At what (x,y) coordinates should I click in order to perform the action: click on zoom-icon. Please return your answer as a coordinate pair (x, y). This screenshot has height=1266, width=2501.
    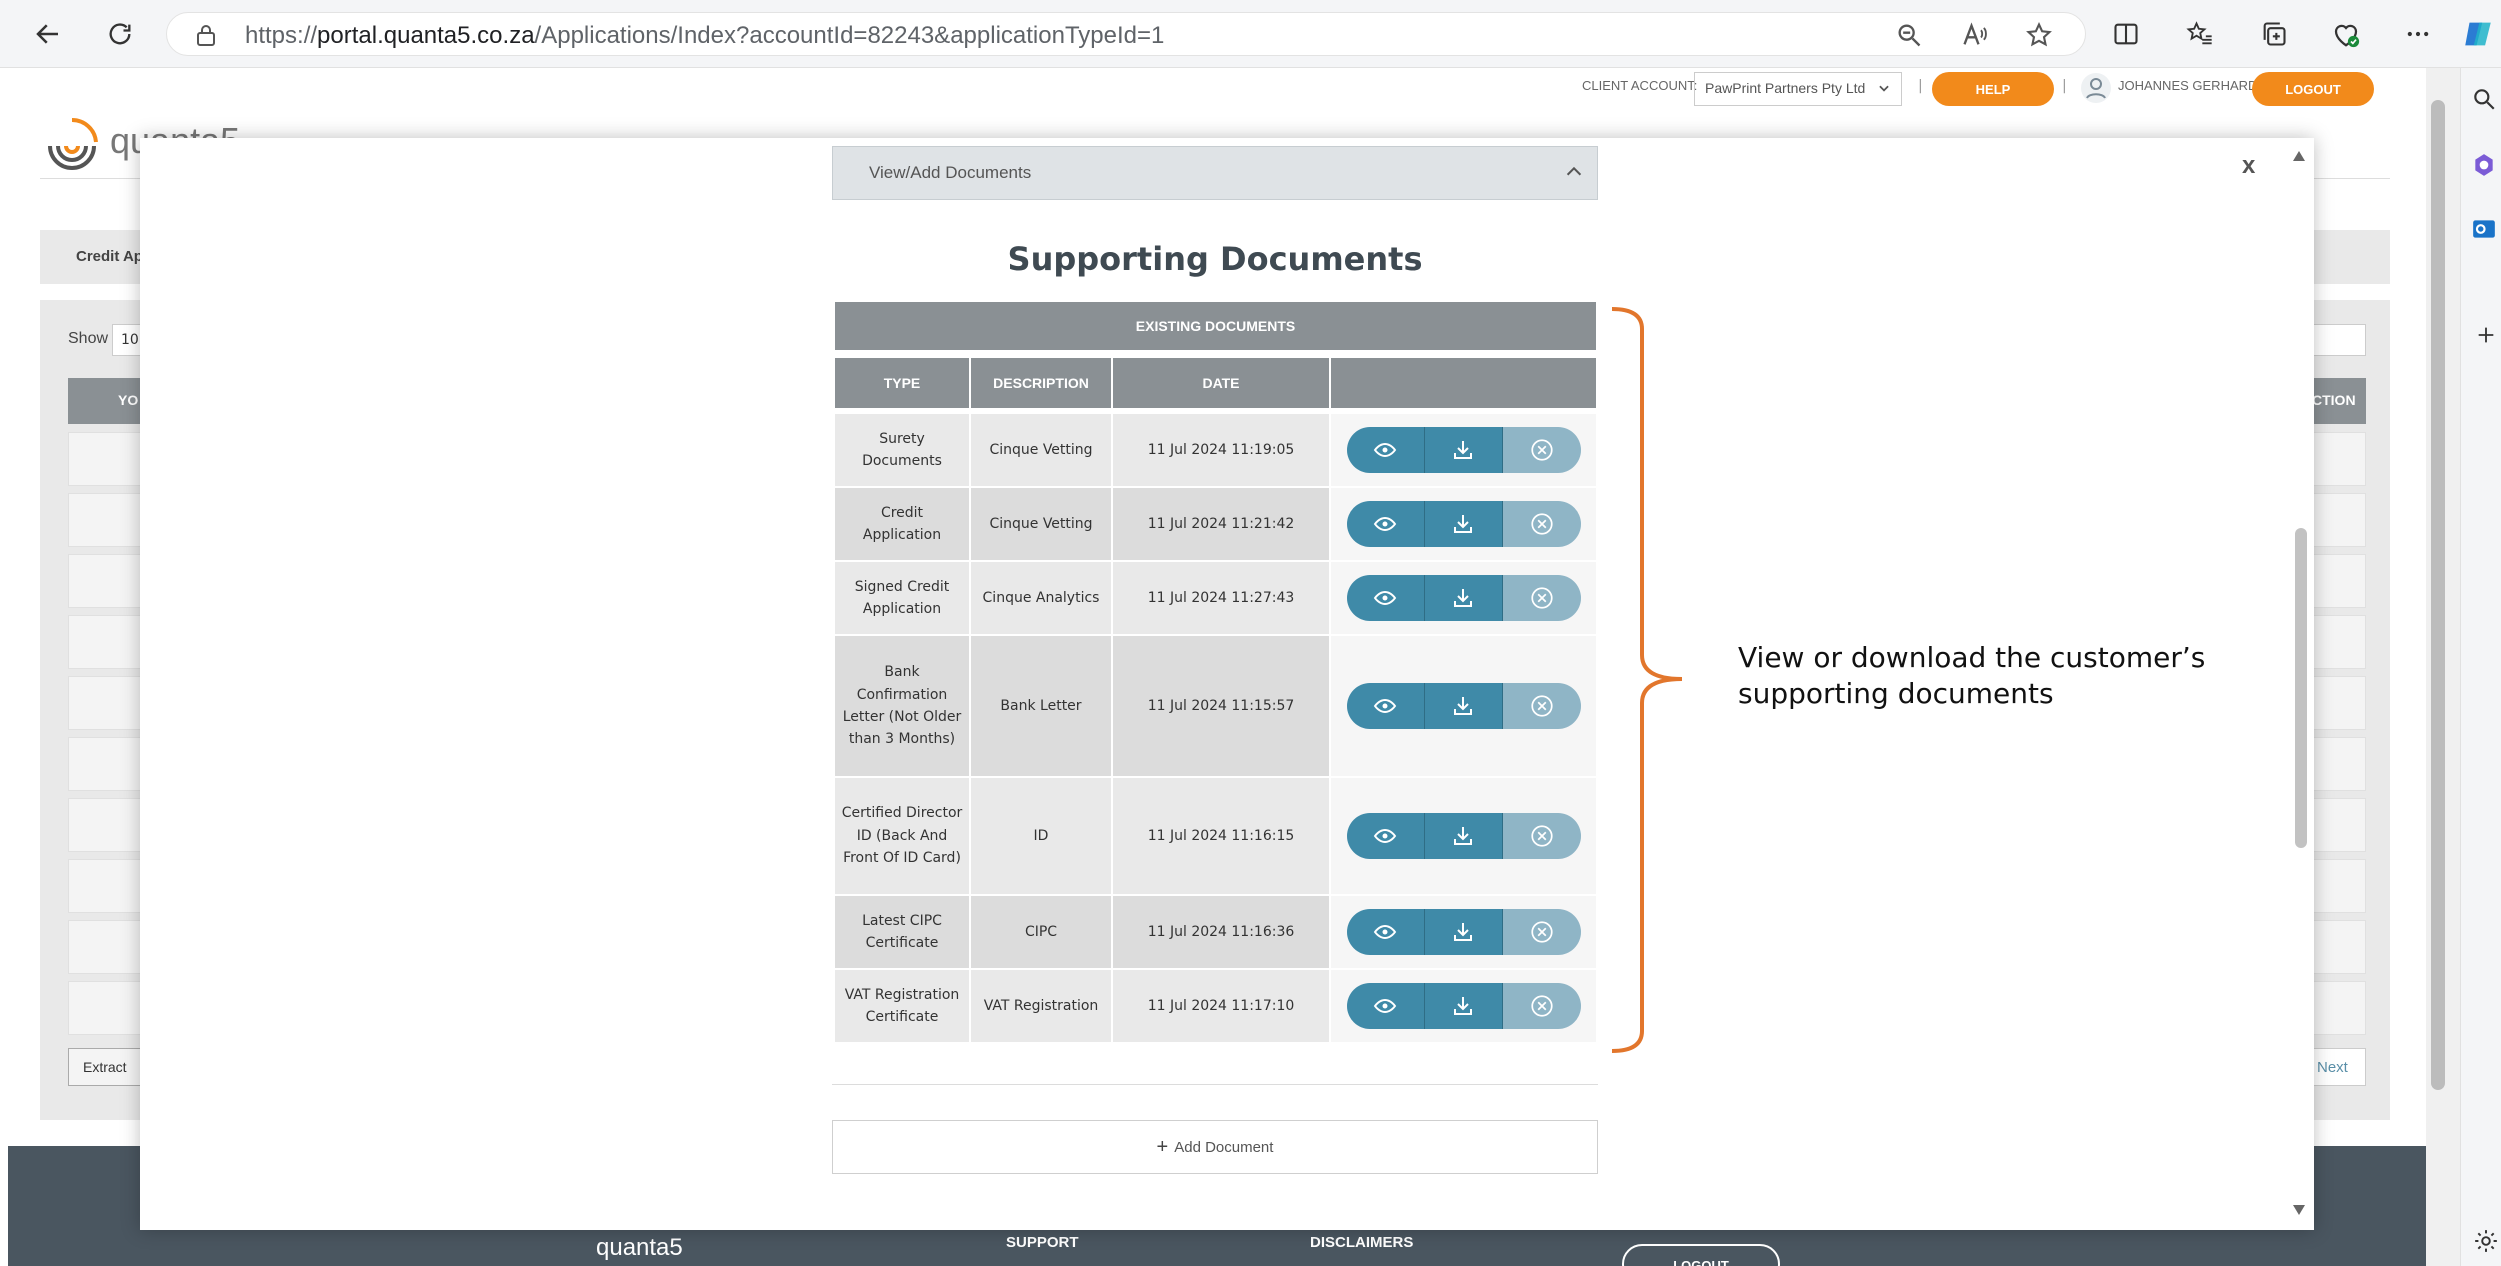
    Looking at the image, I should click on (1909, 37).